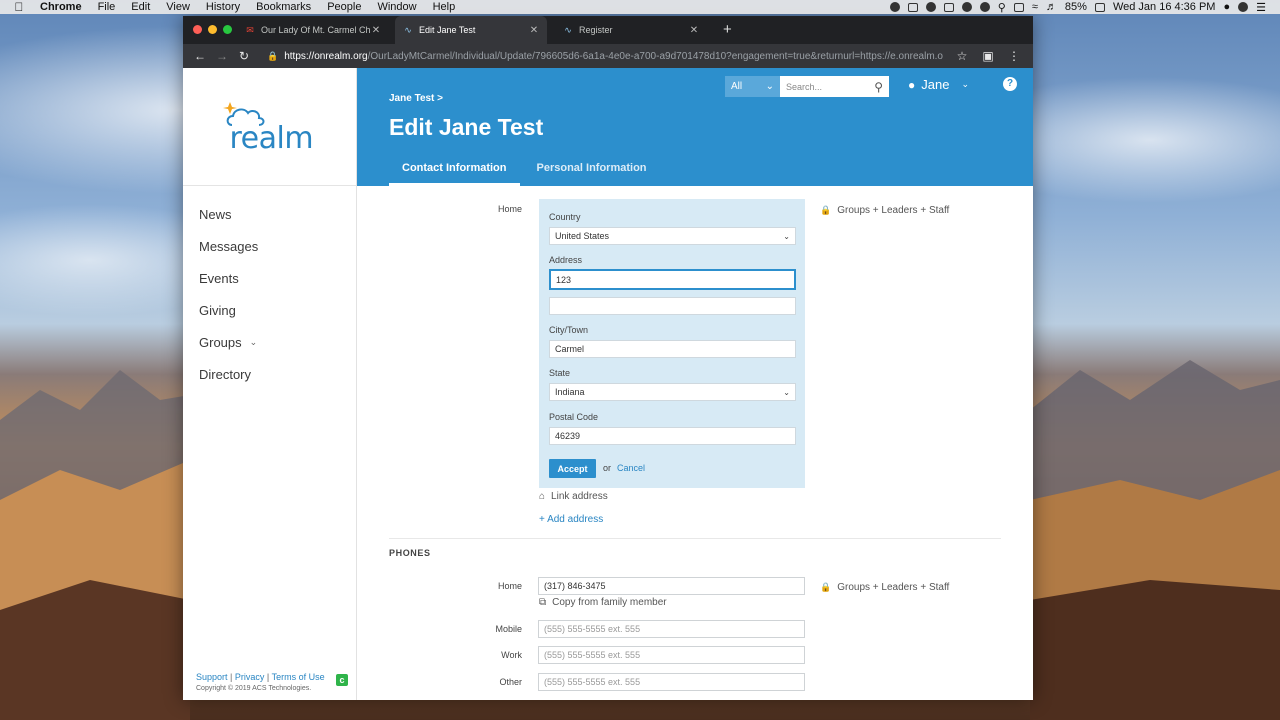 The height and width of the screenshot is (720, 1280). Describe the element at coordinates (416, 98) in the screenshot. I see `breadcrumb: Jane Test >` at that location.